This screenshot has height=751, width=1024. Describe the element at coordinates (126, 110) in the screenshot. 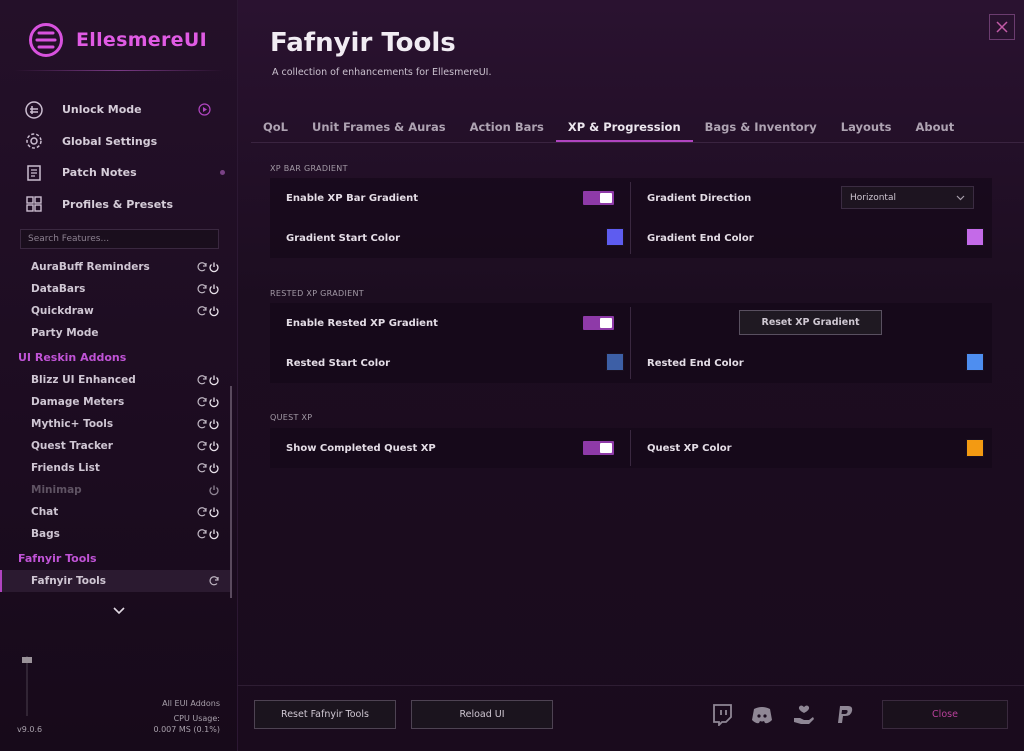

I see `nav-unlock-mode: Unlock Mode` at that location.